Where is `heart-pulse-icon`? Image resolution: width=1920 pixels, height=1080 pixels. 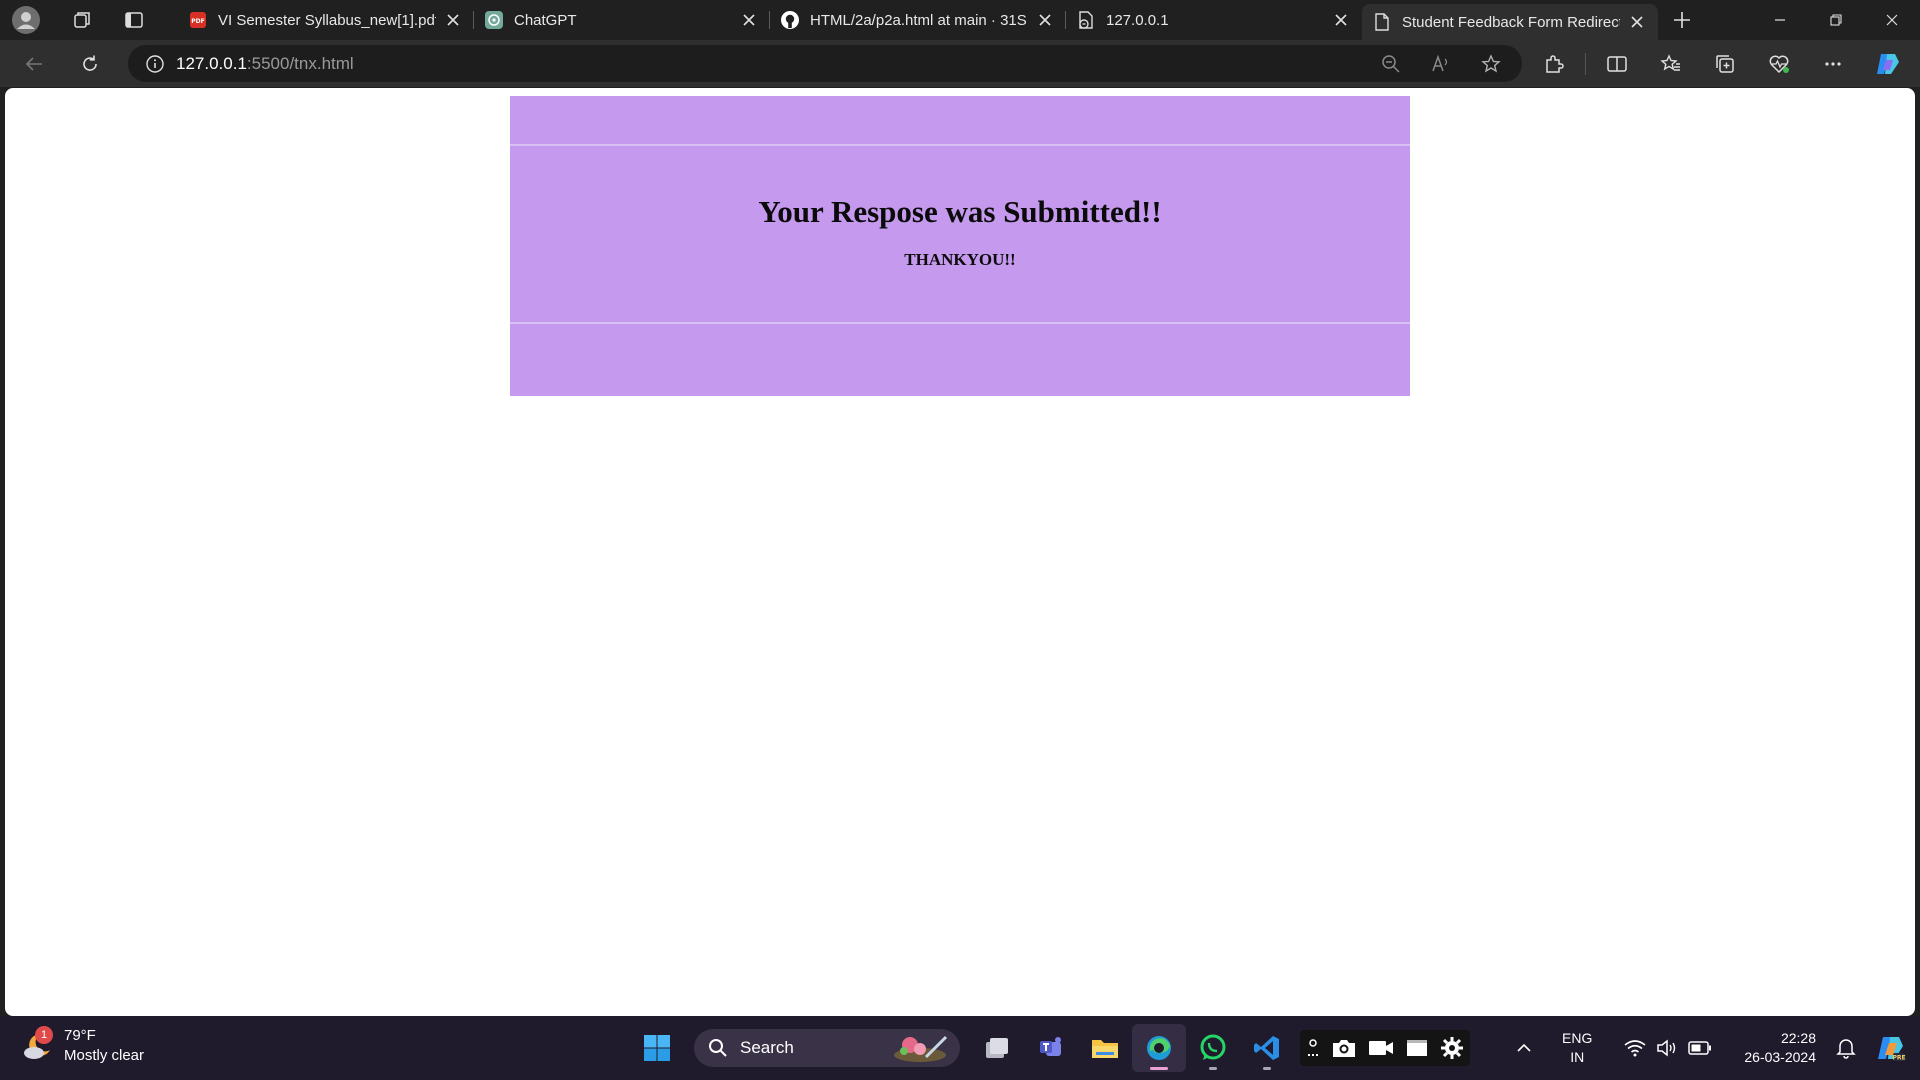
heart-pulse-icon is located at coordinates (1779, 64).